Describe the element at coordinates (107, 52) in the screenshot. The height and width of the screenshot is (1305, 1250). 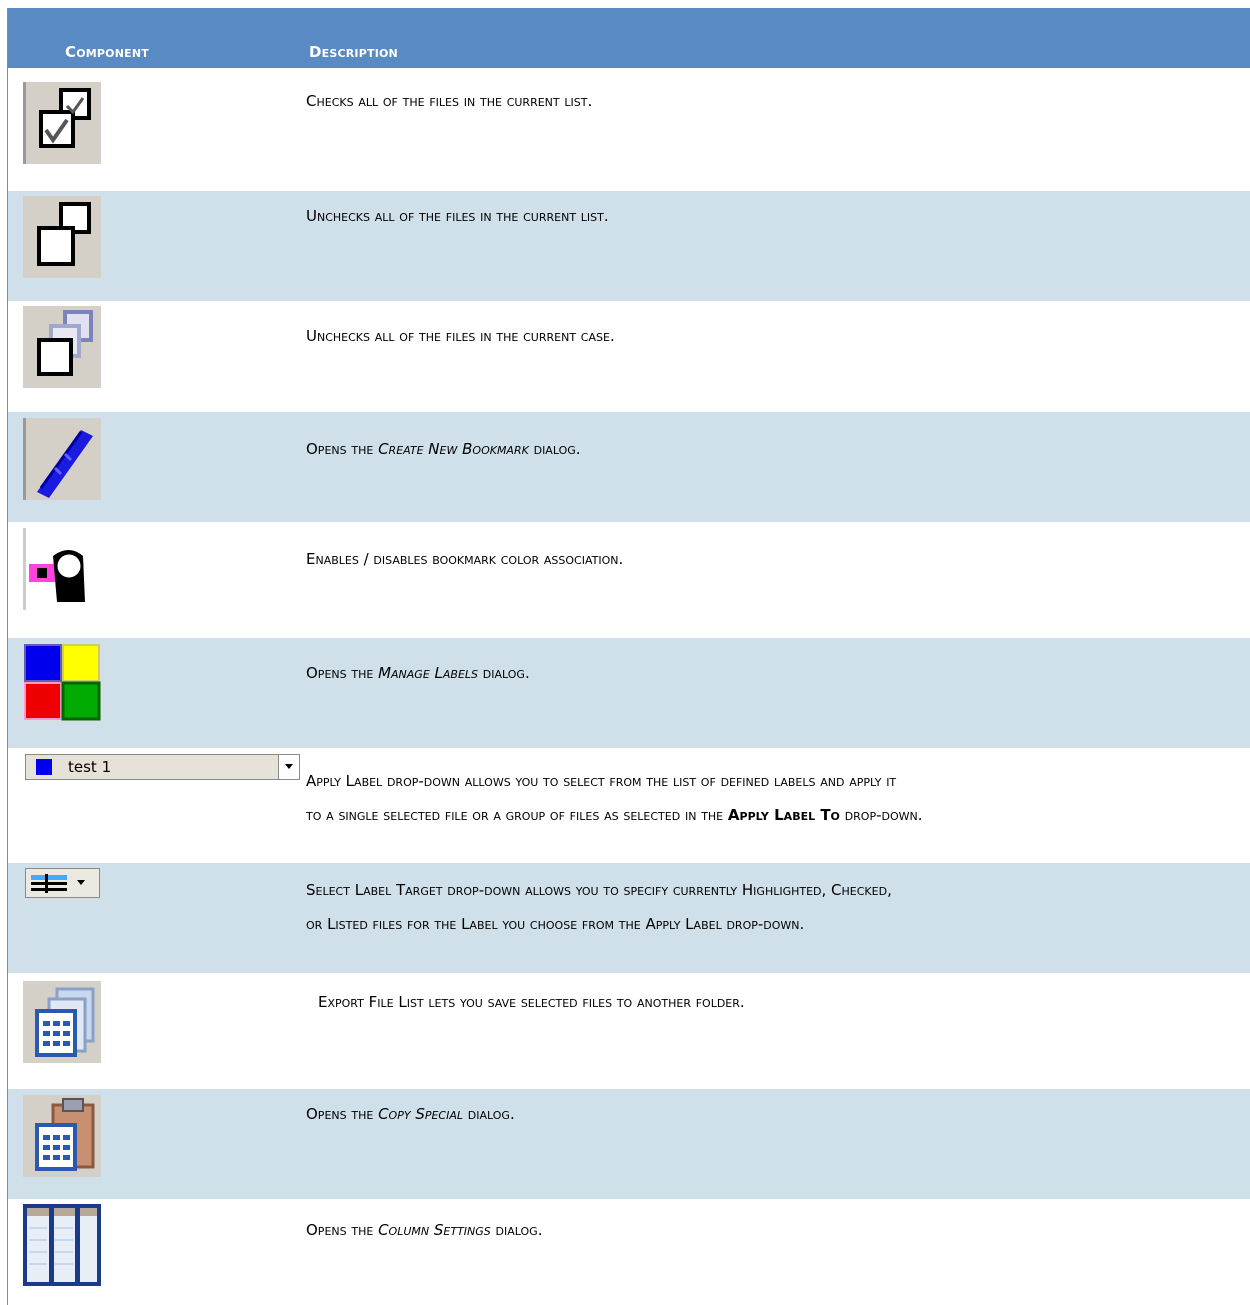
I see `header-component: Component` at that location.